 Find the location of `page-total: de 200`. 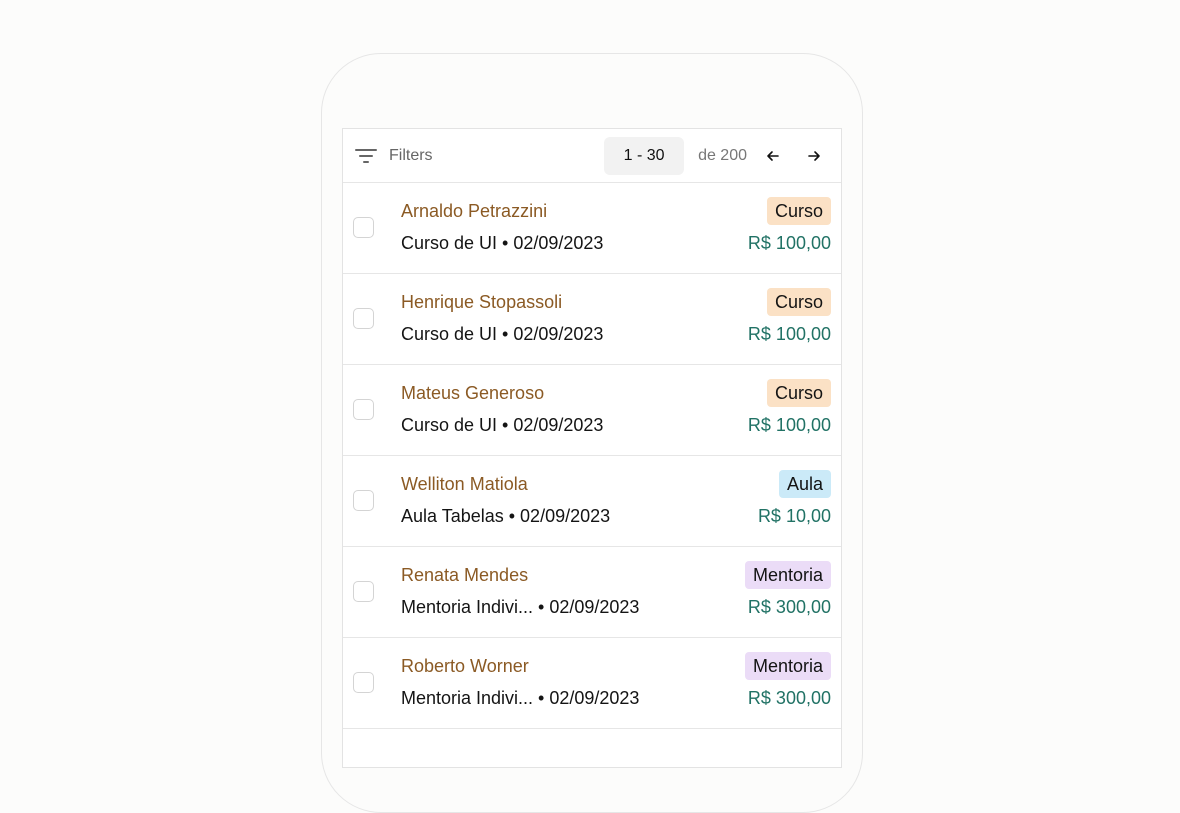

page-total: de 200 is located at coordinates (722, 155).